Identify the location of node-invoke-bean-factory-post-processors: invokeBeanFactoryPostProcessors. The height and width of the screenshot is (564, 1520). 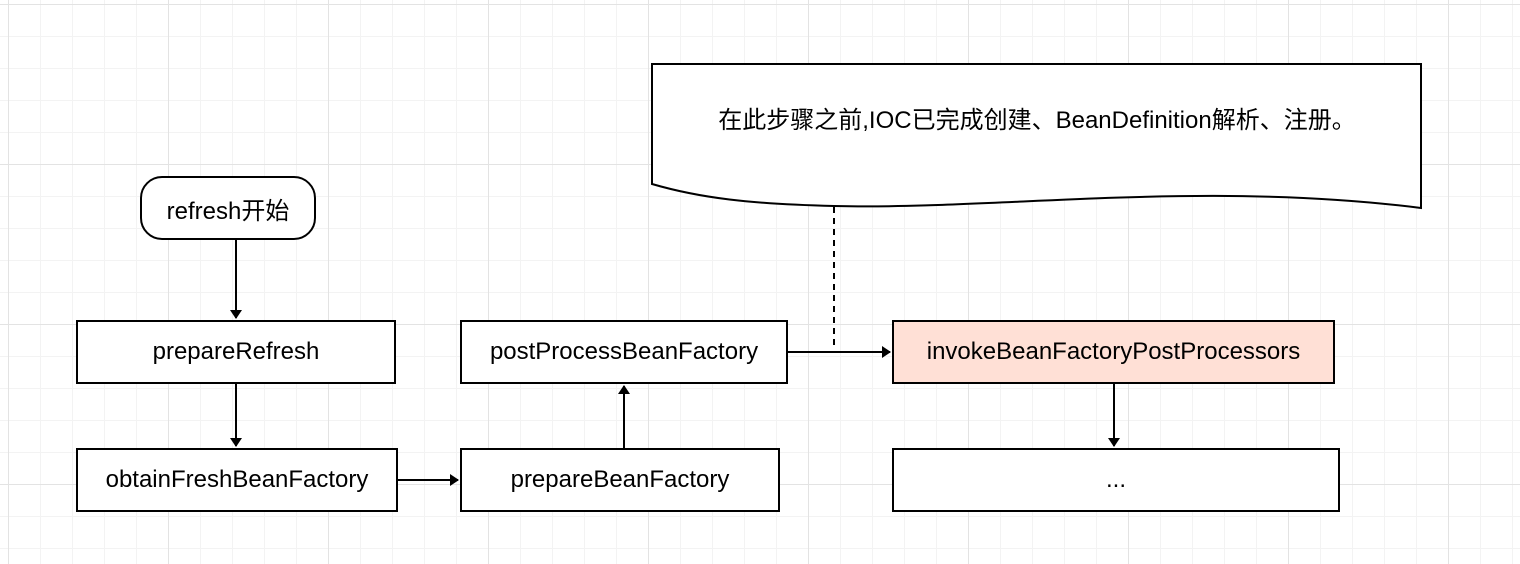
(1113, 352).